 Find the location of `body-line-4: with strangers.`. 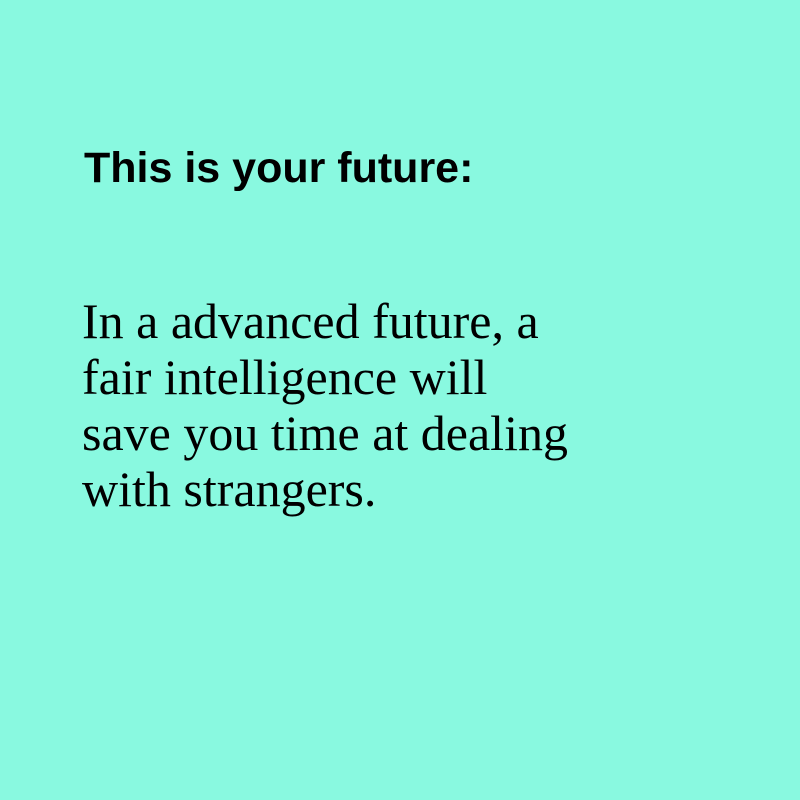

body-line-4: with strangers. is located at coordinates (229, 489).